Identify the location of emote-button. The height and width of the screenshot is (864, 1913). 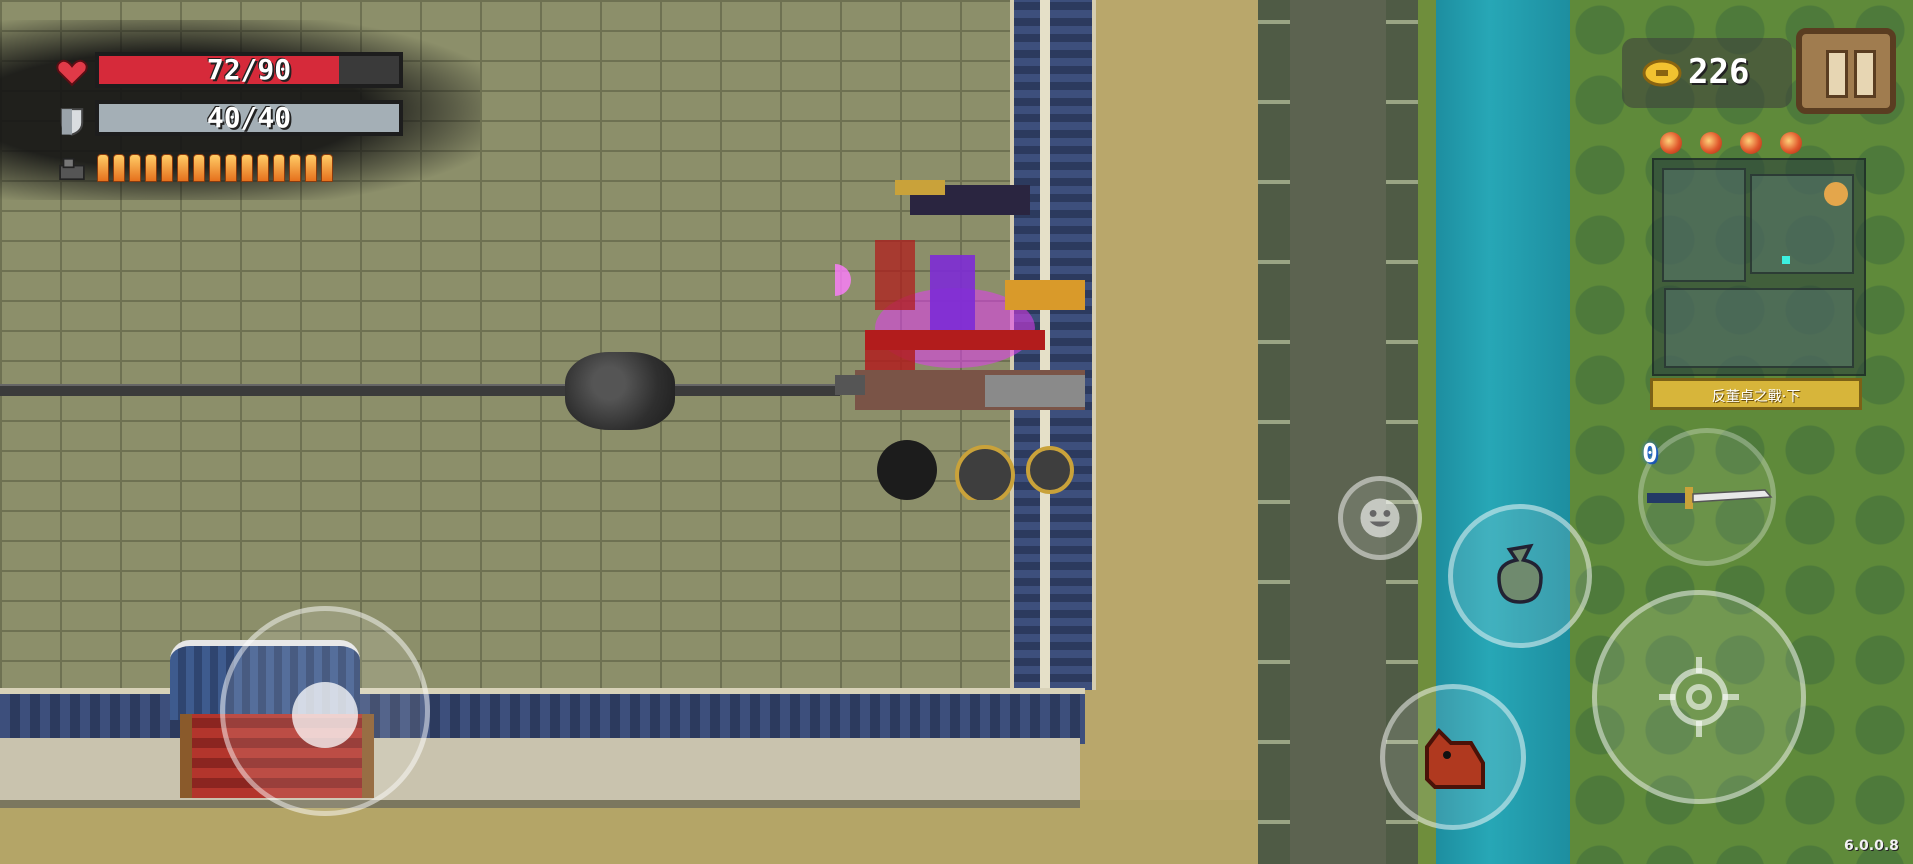
(1380, 518).